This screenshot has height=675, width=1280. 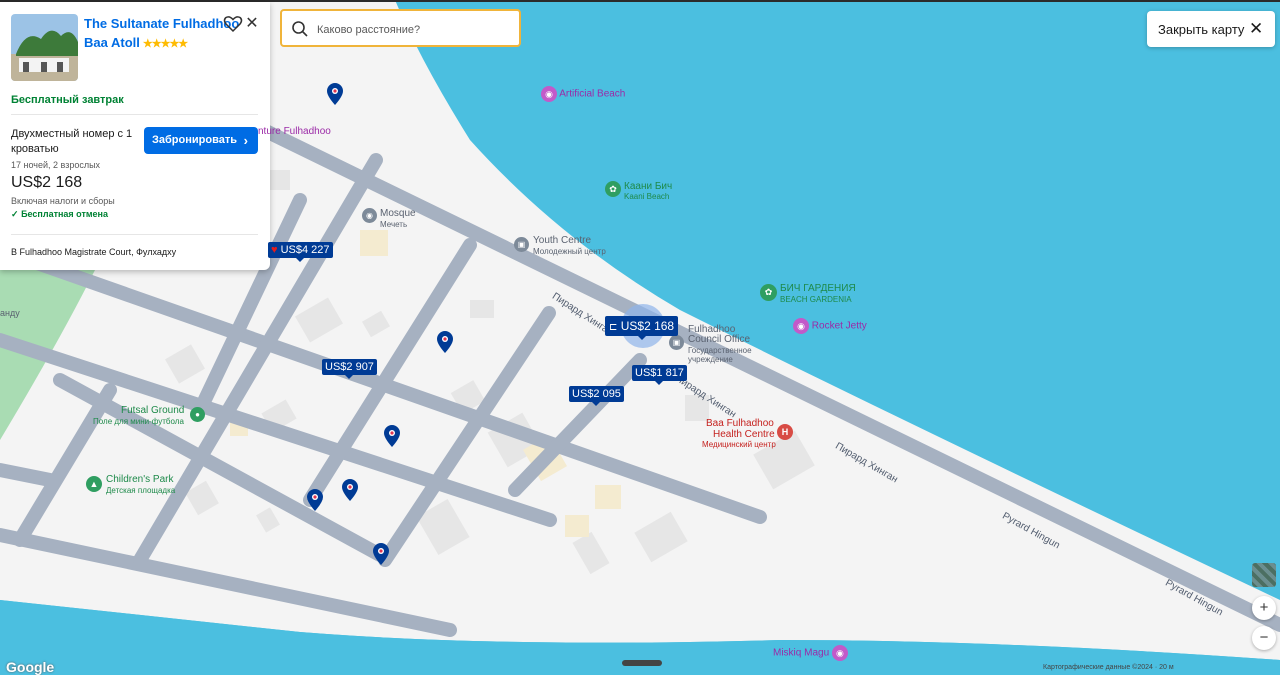 I want to click on price-pin-label: US$2 907, so click(x=349, y=367).